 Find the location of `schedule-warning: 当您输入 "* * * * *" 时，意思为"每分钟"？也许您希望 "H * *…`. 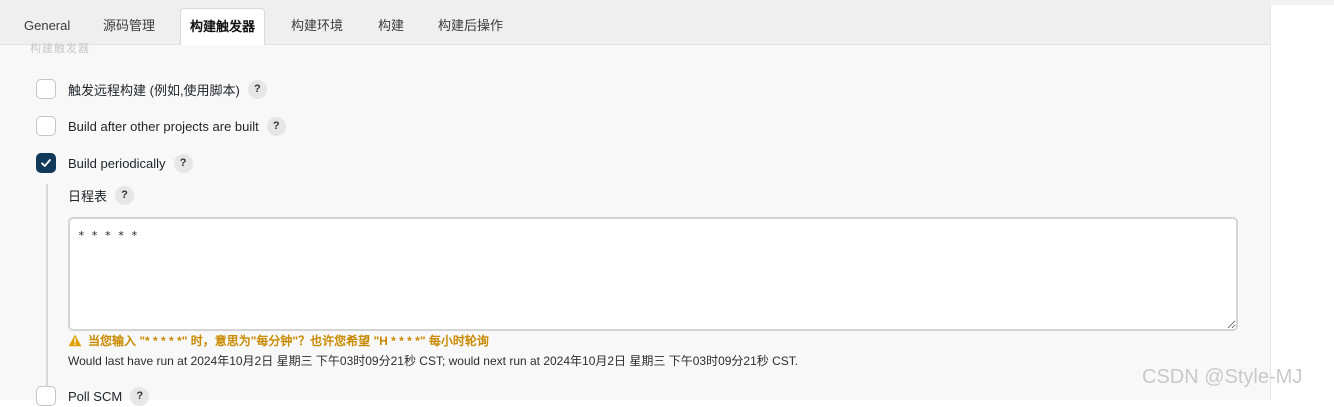

schedule-warning: 当您输入 "* * * * *" 时，意思为"每分钟"？也许您希望 "H * *… is located at coordinates (278, 340).